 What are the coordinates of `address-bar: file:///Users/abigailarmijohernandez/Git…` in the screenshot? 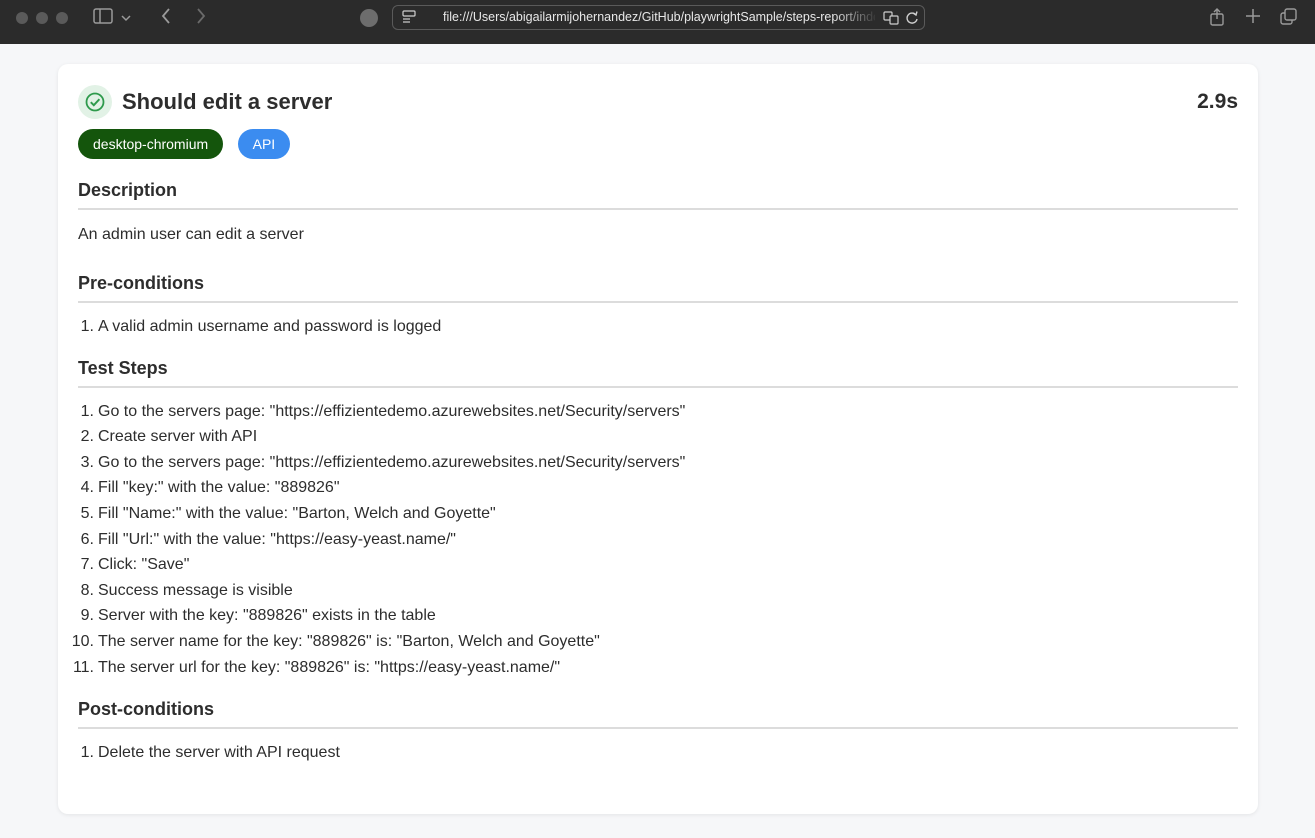 It's located at (658, 17).